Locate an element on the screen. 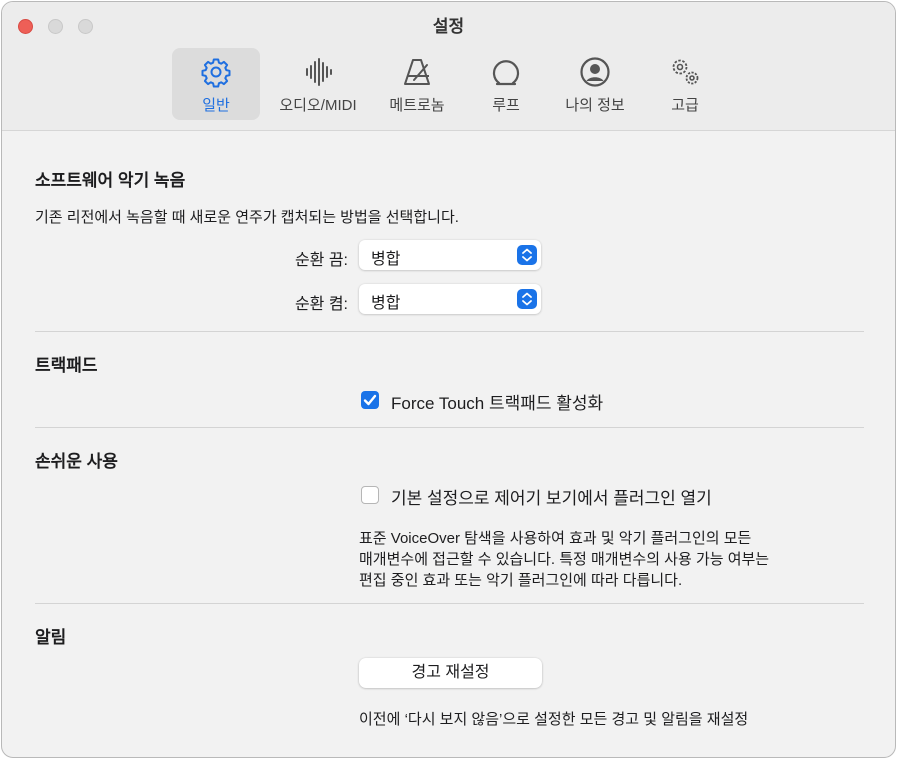 Image resolution: width=899 pixels, height=761 pixels. tab-label: 나의 정보 is located at coordinates (595, 105).